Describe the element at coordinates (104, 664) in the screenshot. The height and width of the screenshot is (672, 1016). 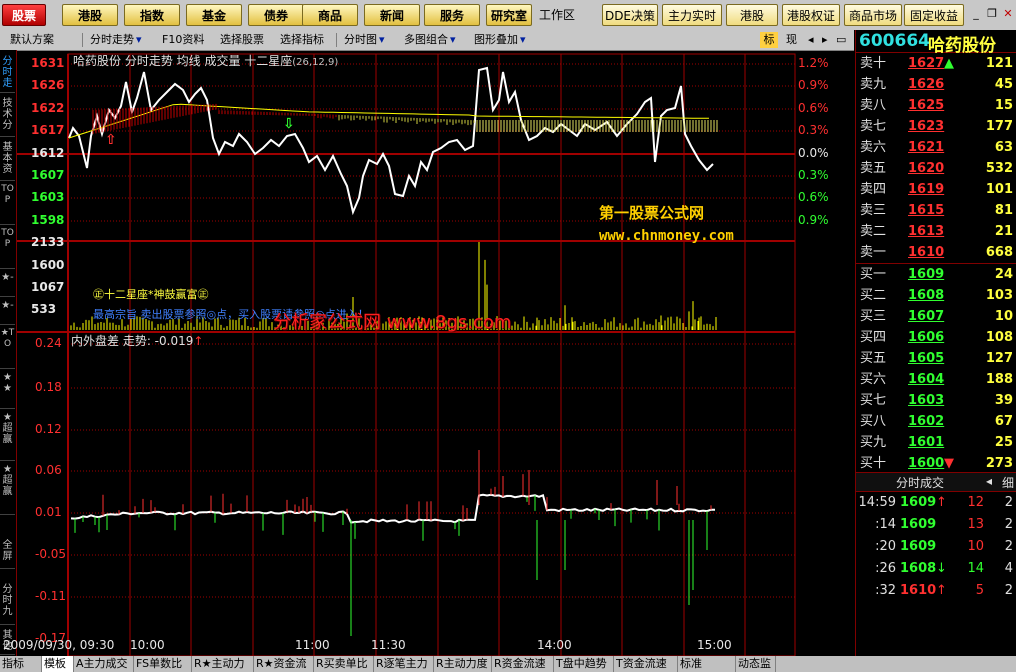
I see `bottom-tab: A主力成交` at that location.